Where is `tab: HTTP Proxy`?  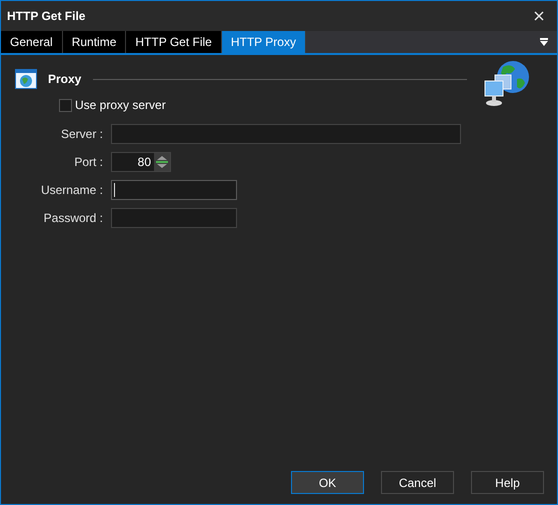
tab: HTTP Proxy is located at coordinates (264, 42).